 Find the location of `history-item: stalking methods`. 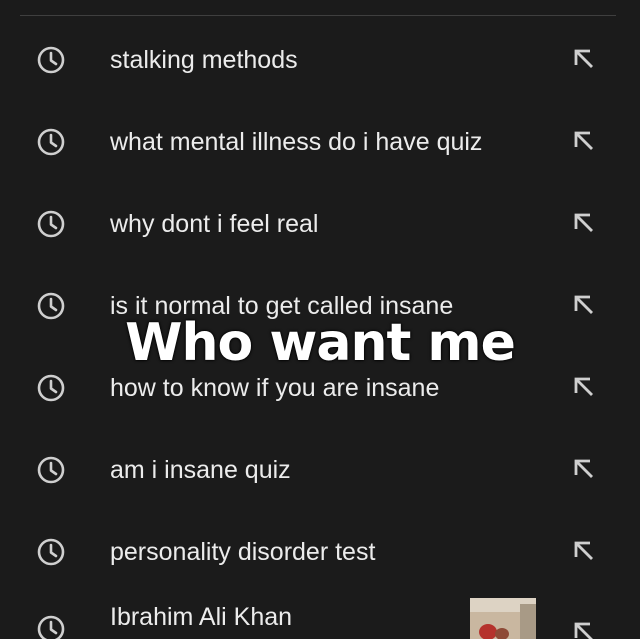

history-item: stalking methods is located at coordinates (320, 60).